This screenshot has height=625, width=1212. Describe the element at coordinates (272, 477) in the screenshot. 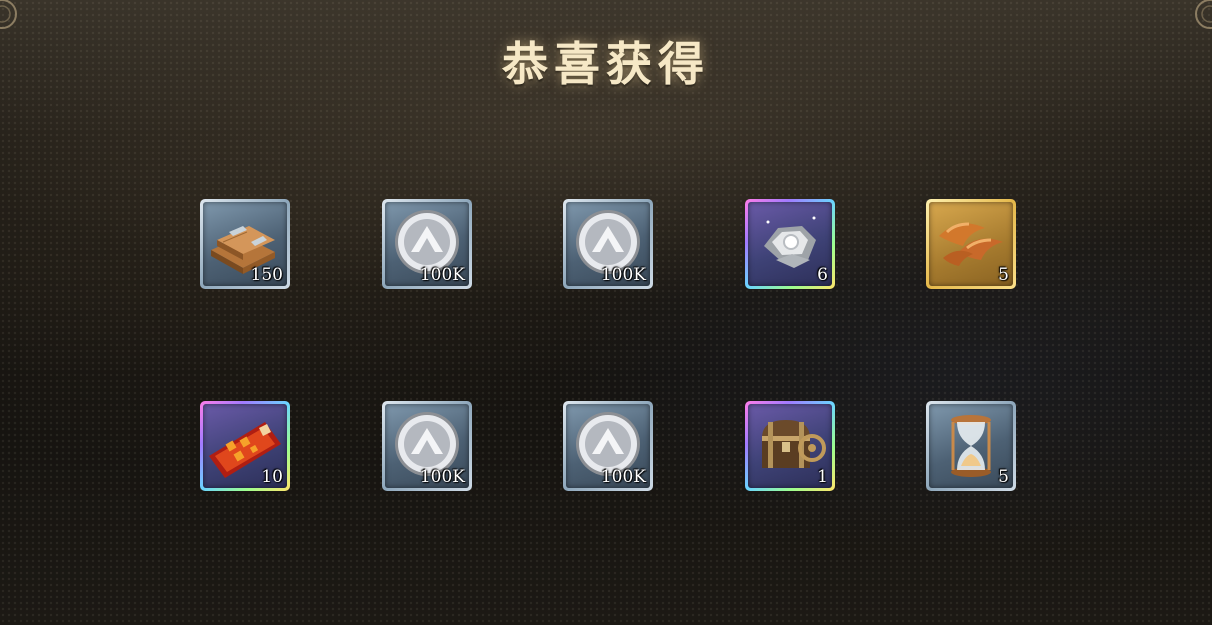

I see `reward-quantity: 10` at that location.